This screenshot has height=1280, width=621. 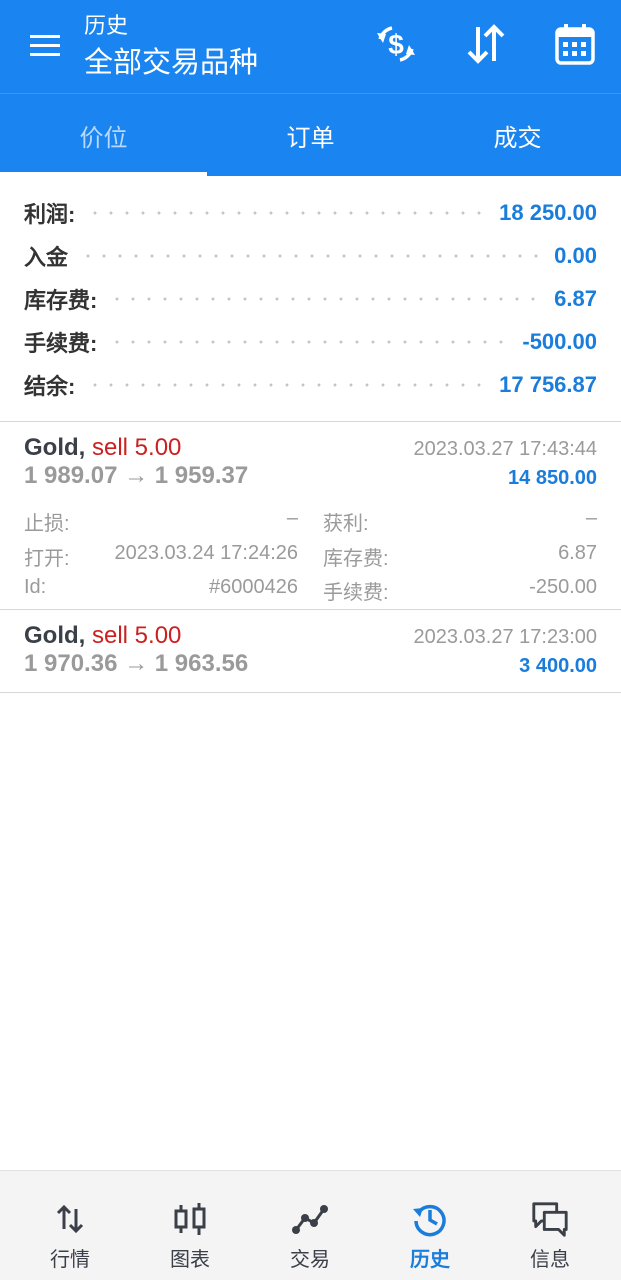 What do you see at coordinates (206, 553) in the screenshot?
I see `open-value: 2023.03.24 17:24:26` at bounding box center [206, 553].